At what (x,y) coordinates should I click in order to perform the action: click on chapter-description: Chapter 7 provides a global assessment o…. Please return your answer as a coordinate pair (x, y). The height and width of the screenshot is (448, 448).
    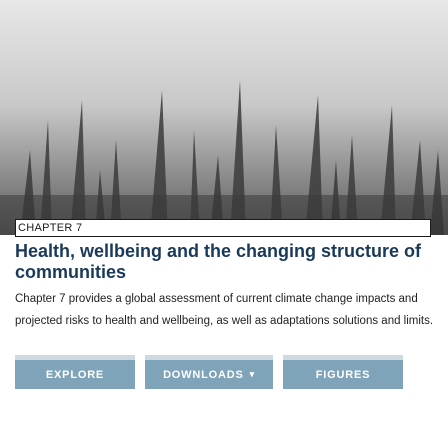
    Looking at the image, I should click on (224, 310).